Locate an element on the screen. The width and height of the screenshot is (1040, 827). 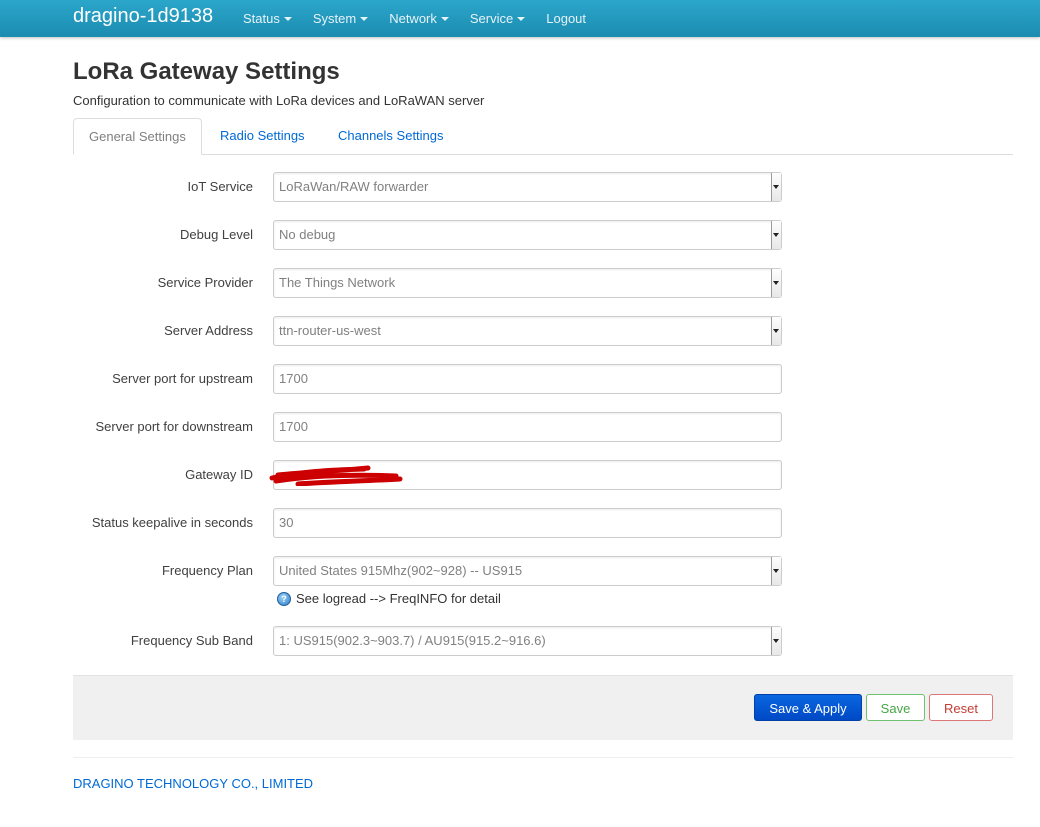
iot-service-row: IoT Service LoRaWan/RAW forwarder is located at coordinates (520, 187).